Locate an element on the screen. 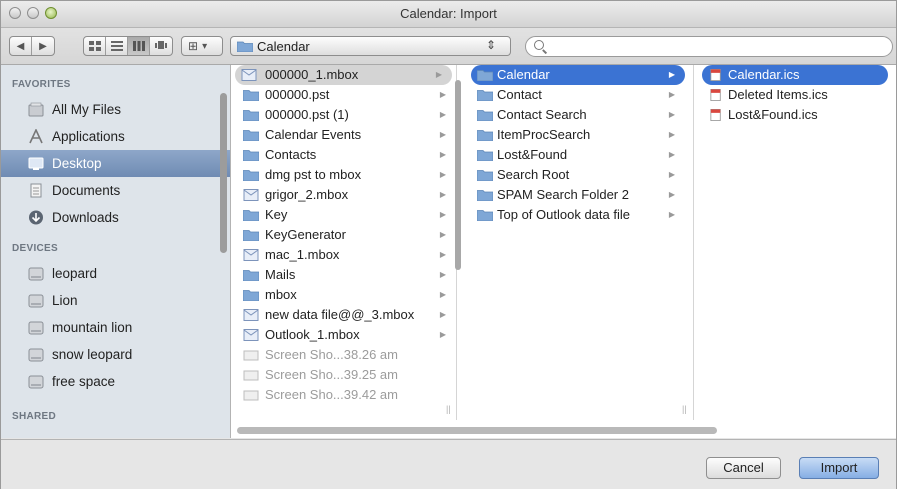 The image size is (897, 489). sidebar-item-applications: Applications is located at coordinates (115, 136).